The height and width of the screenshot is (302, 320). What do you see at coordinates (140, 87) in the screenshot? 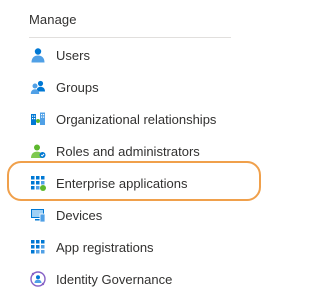
I see `nav-item-groups: Groups` at bounding box center [140, 87].